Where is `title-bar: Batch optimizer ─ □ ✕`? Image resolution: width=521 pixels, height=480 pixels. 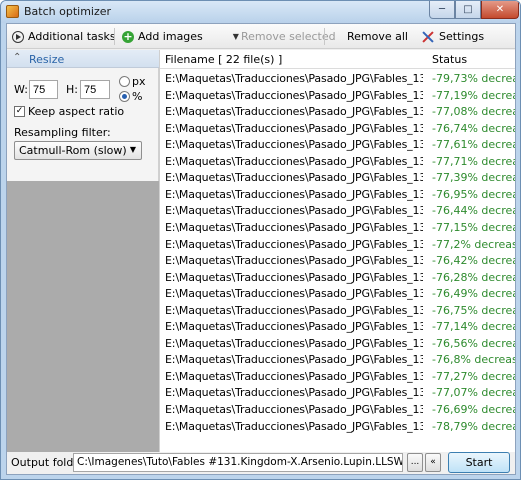
title-bar: Batch optimizer ─ □ ✕ is located at coordinates (260, 12).